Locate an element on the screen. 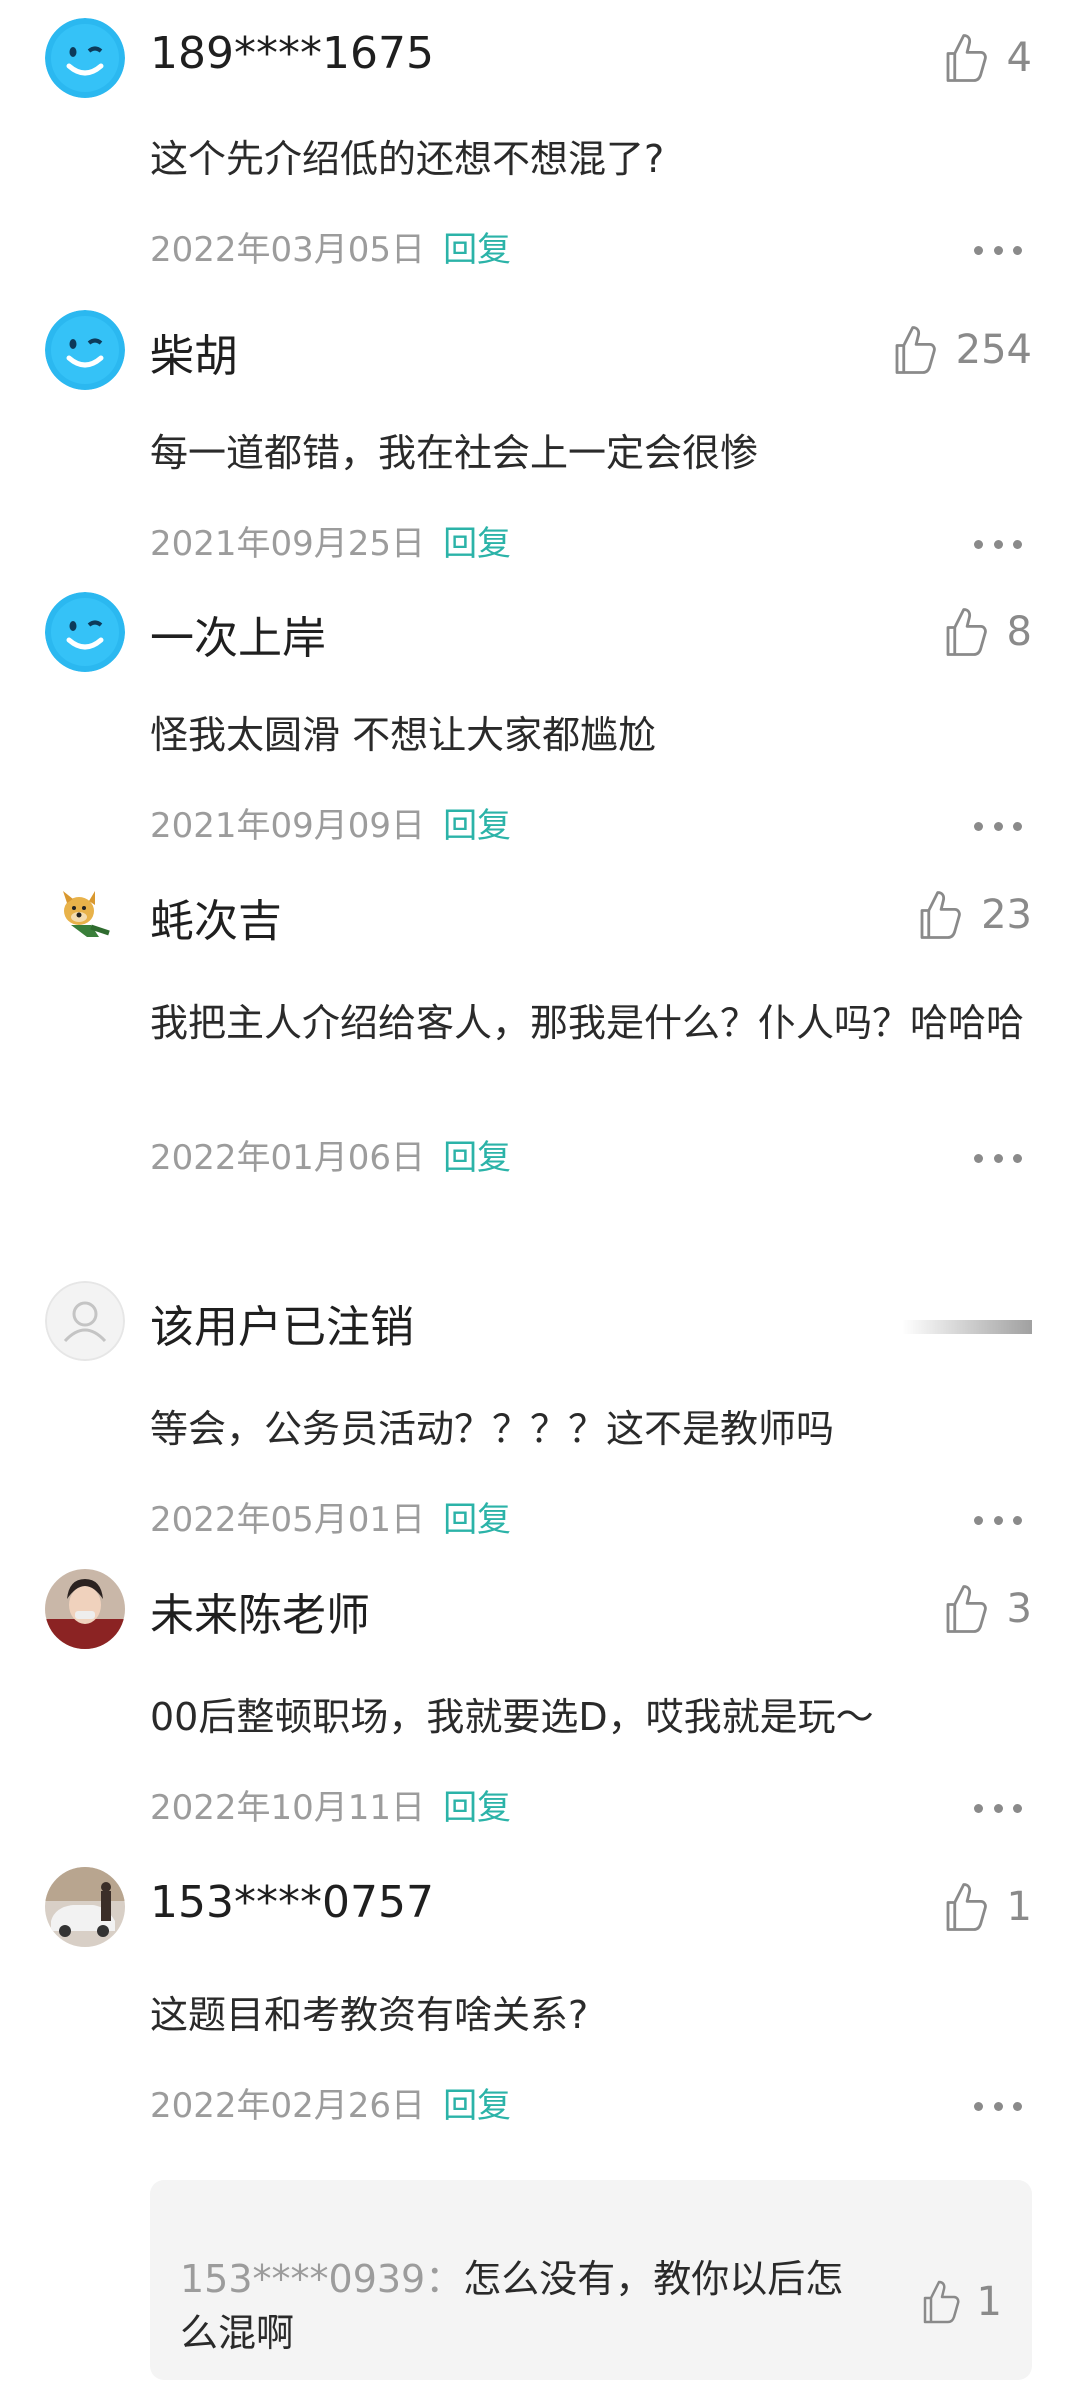  comment-text: 我把主人介绍给客人，那我是什么？仆人吗？哈哈哈 is located at coordinates (587, 1023).